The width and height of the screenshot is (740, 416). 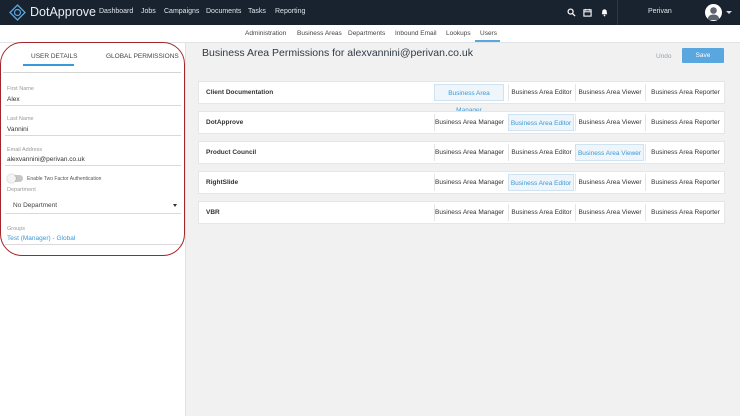 I want to click on nav-documents: Documents, so click(x=223, y=11).